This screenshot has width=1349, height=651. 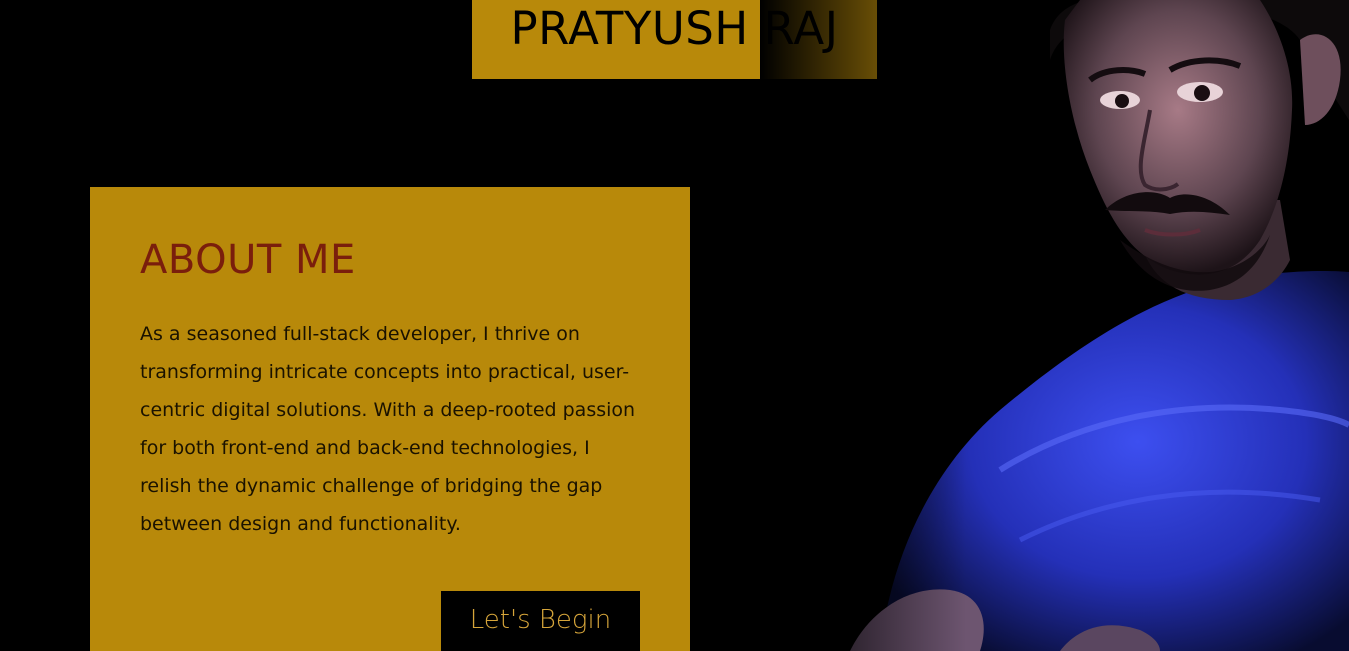 I want to click on lets-begin-button: Let's Begin, so click(x=540, y=621).